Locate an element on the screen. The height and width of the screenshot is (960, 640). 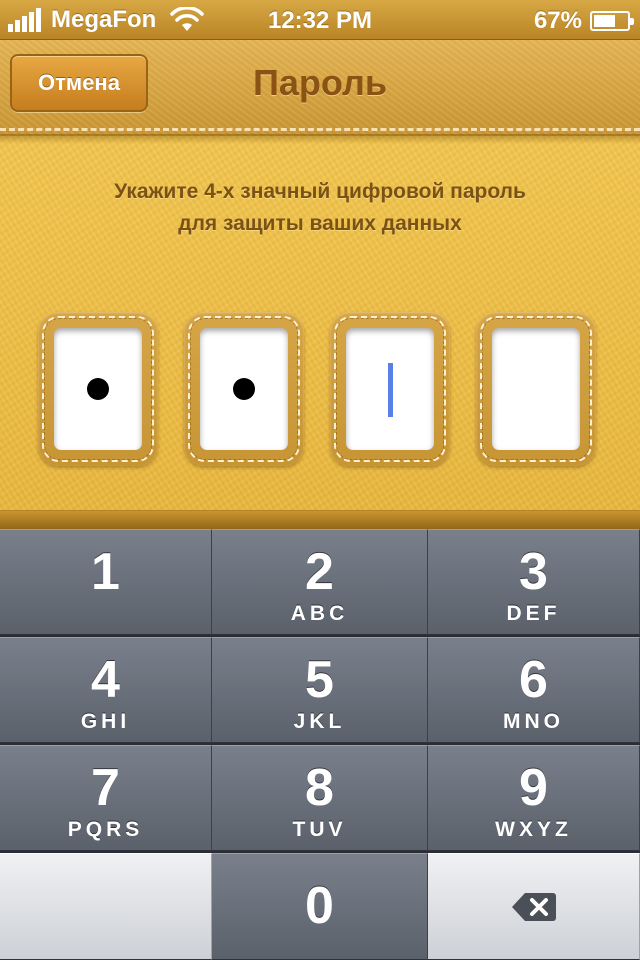
key-digit: 8 is located at coordinates (319, 788).